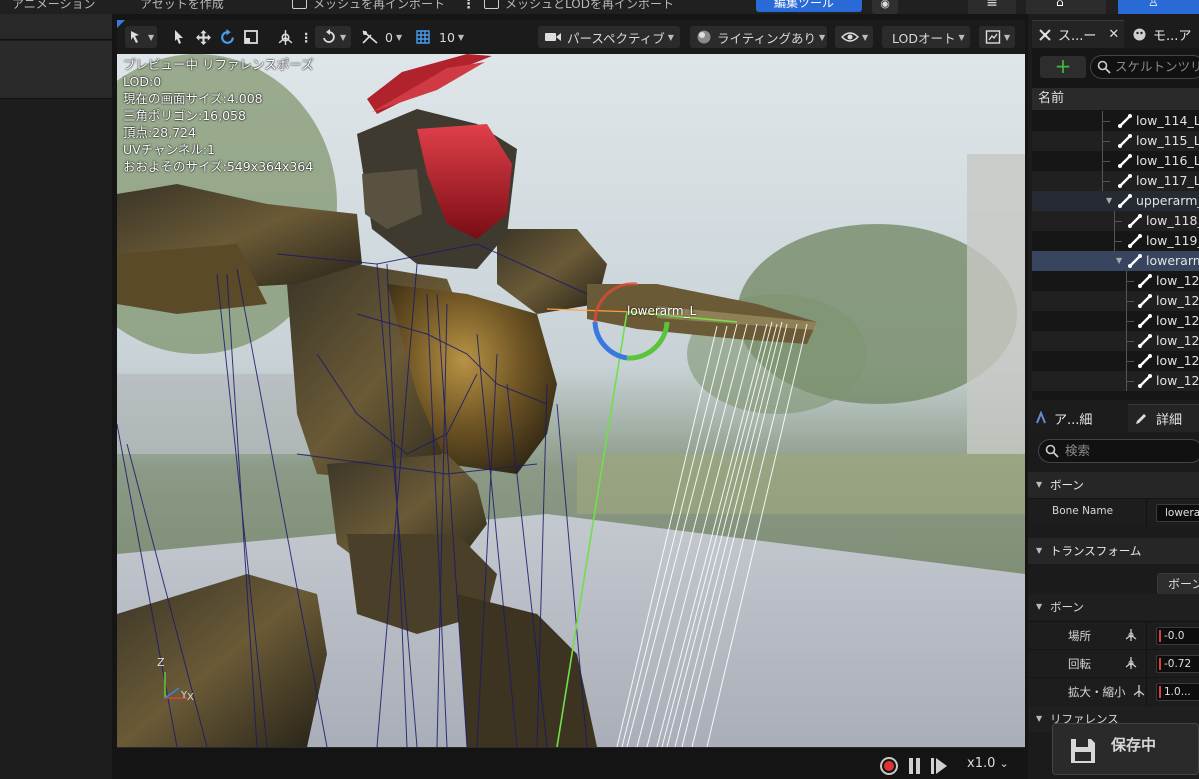 The width and height of the screenshot is (1199, 779). I want to click on bone-row: low_115_L, so click(1115, 141).